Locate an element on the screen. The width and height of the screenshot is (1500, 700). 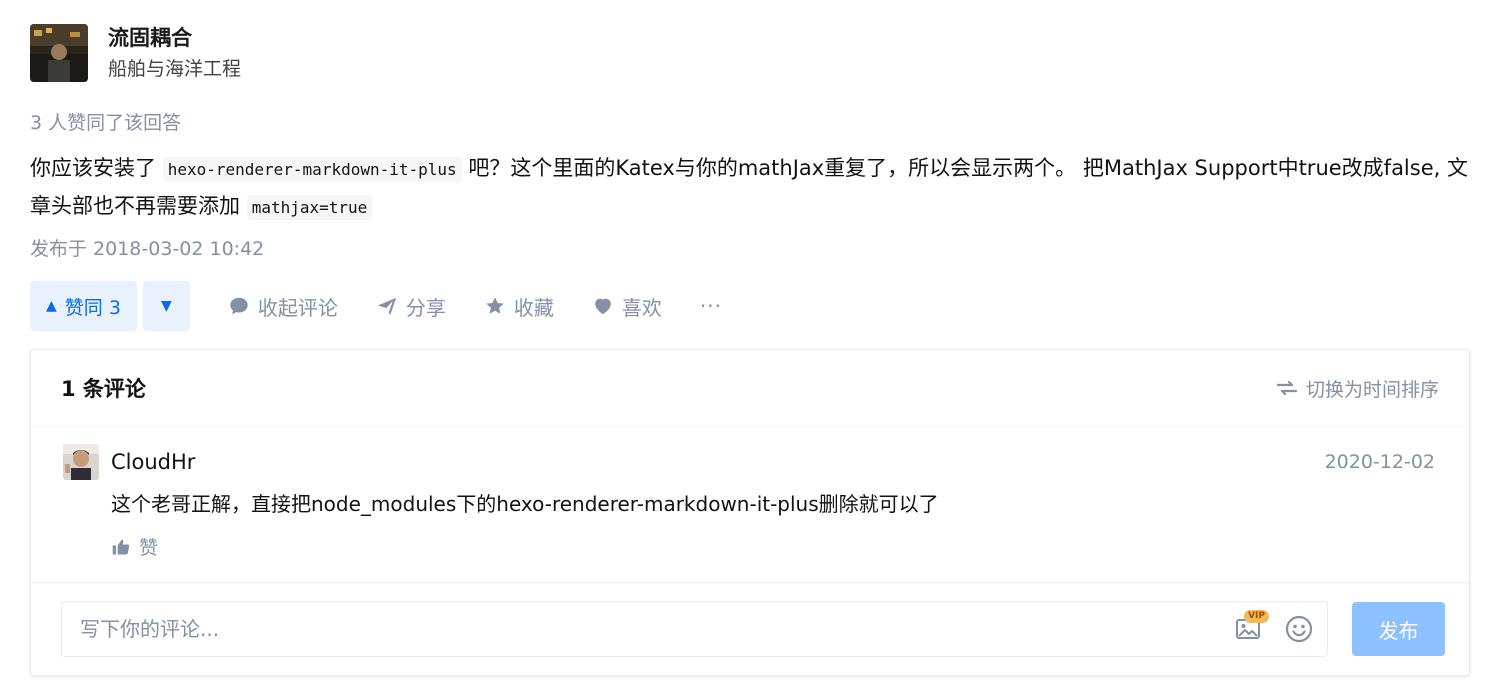
share-button: 分享 is located at coordinates (411, 306).